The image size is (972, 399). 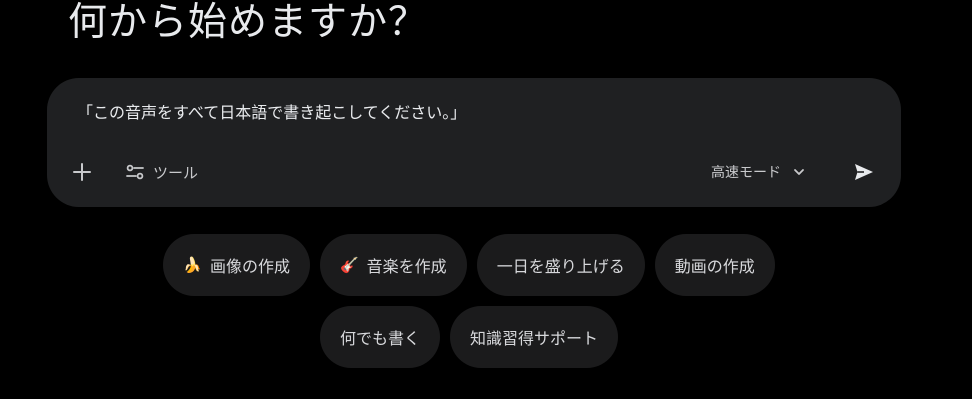 What do you see at coordinates (192, 264) in the screenshot?
I see `banana-icon: 🍌` at bounding box center [192, 264].